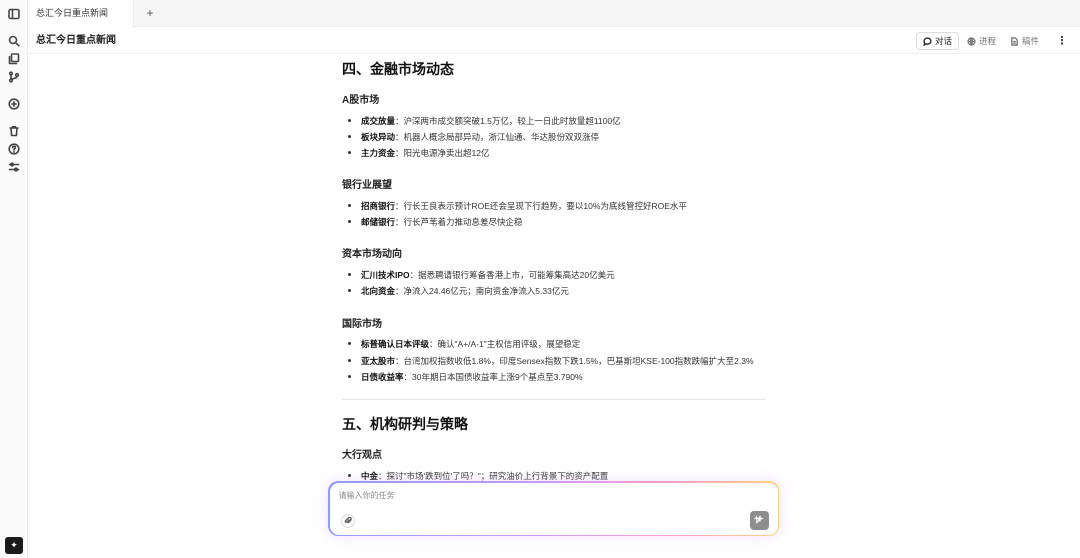 The width and height of the screenshot is (1080, 558). Describe the element at coordinates (14, 77) in the screenshot. I see `branch-icon` at that location.